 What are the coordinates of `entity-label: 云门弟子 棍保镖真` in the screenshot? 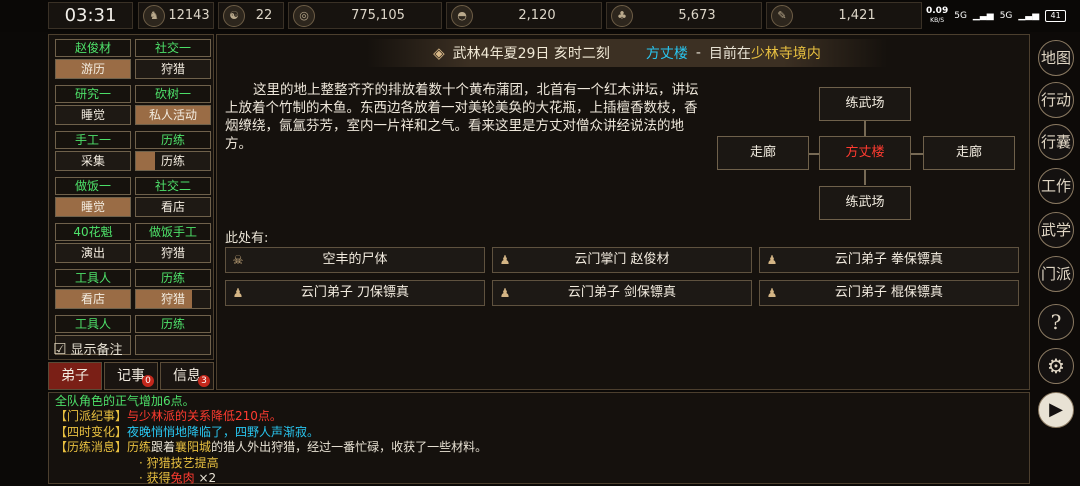 It's located at (889, 292).